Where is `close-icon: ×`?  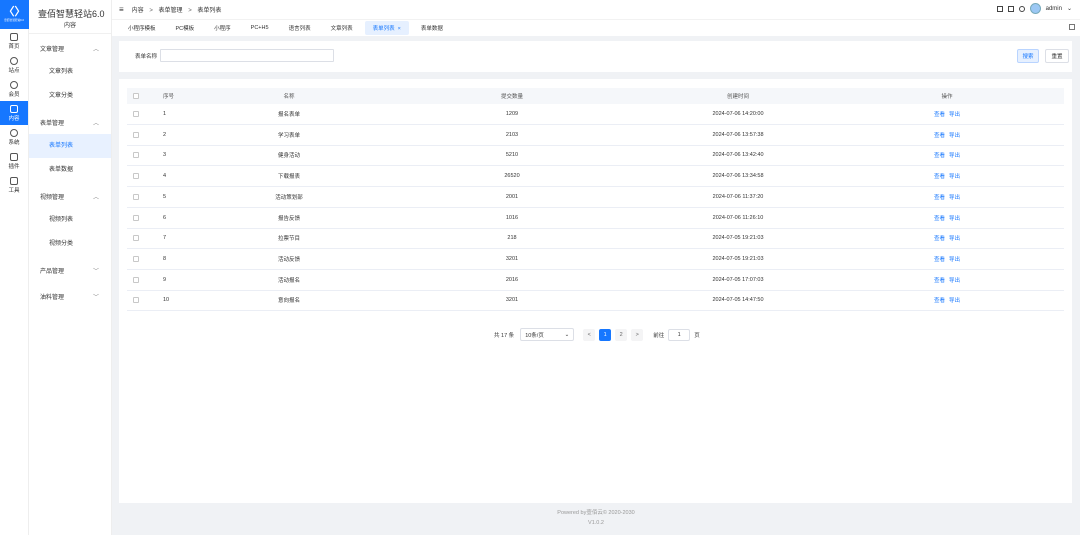
close-icon: × is located at coordinates (399, 29).